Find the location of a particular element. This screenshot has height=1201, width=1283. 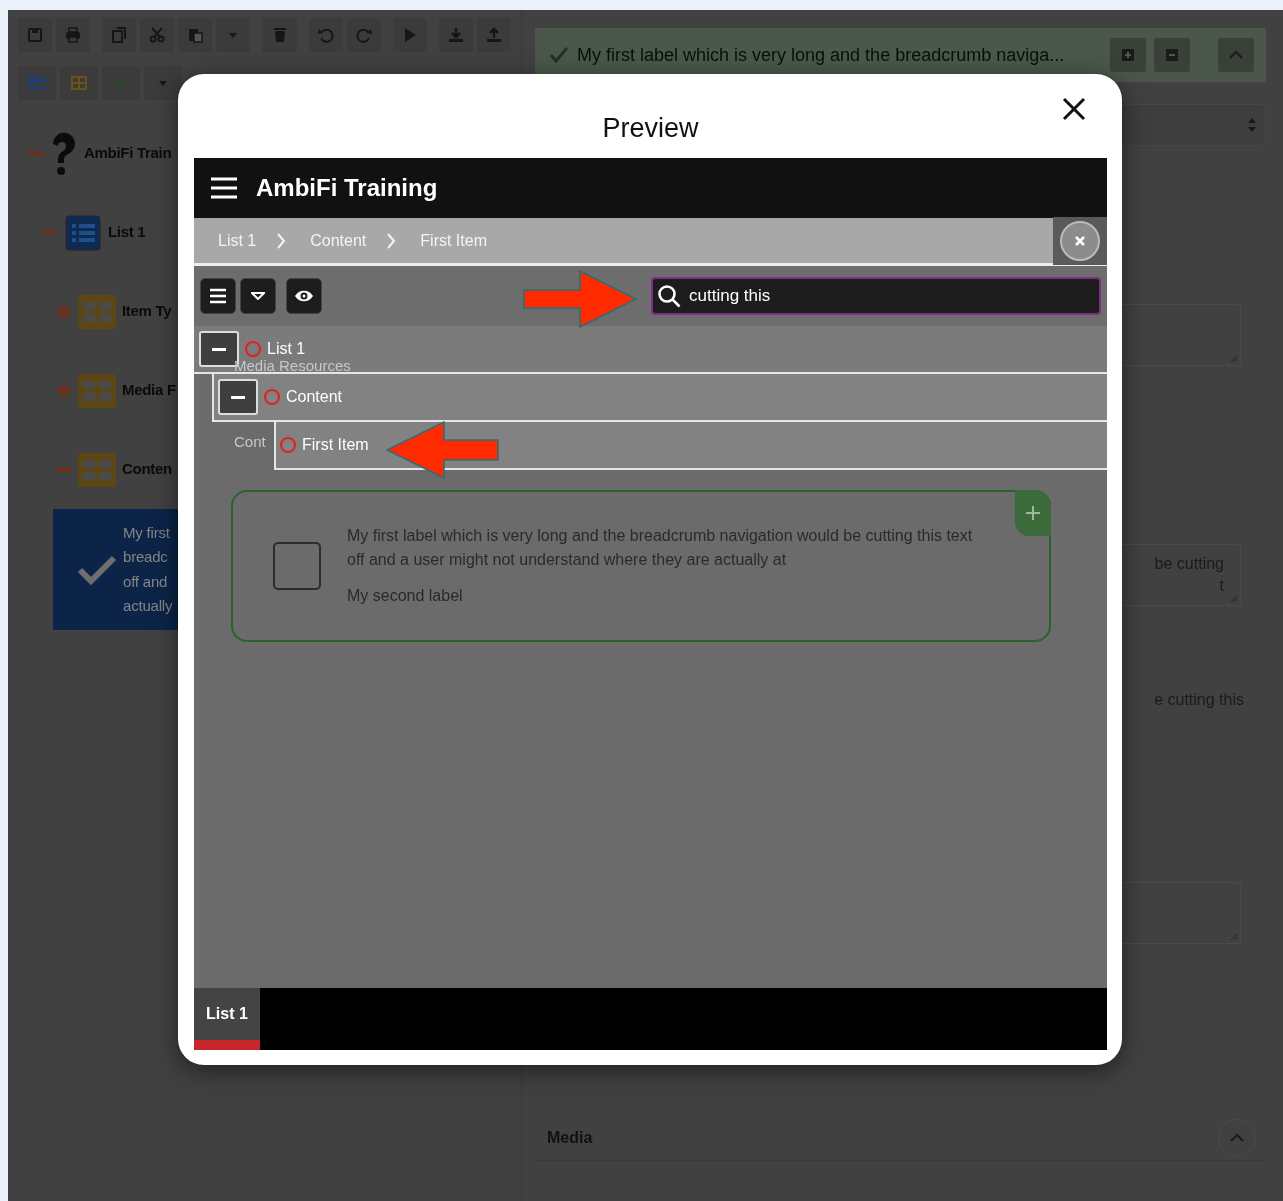

eye-button is located at coordinates (304, 296).